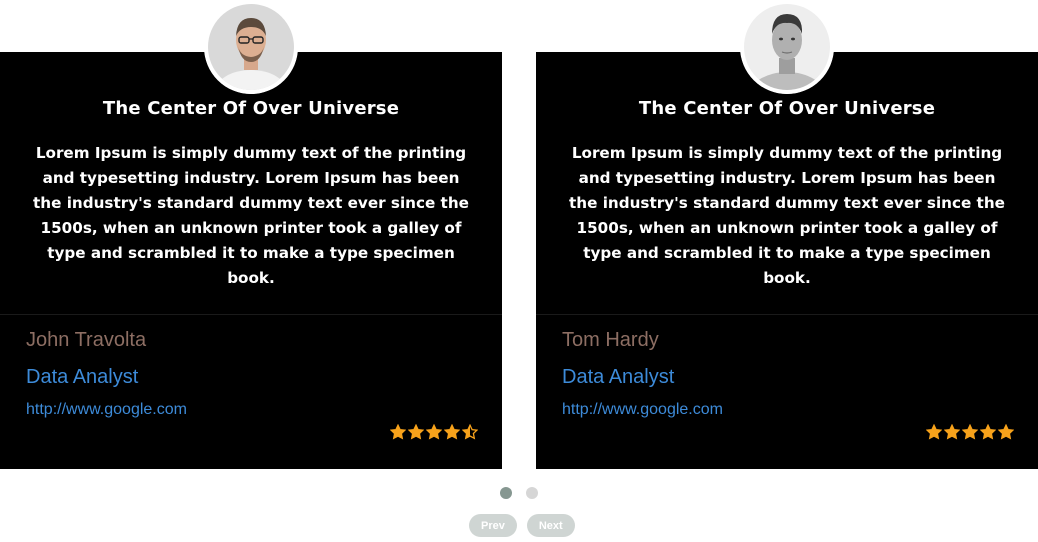 The image size is (1038, 542). I want to click on person-name: John Travolta, so click(86, 340).